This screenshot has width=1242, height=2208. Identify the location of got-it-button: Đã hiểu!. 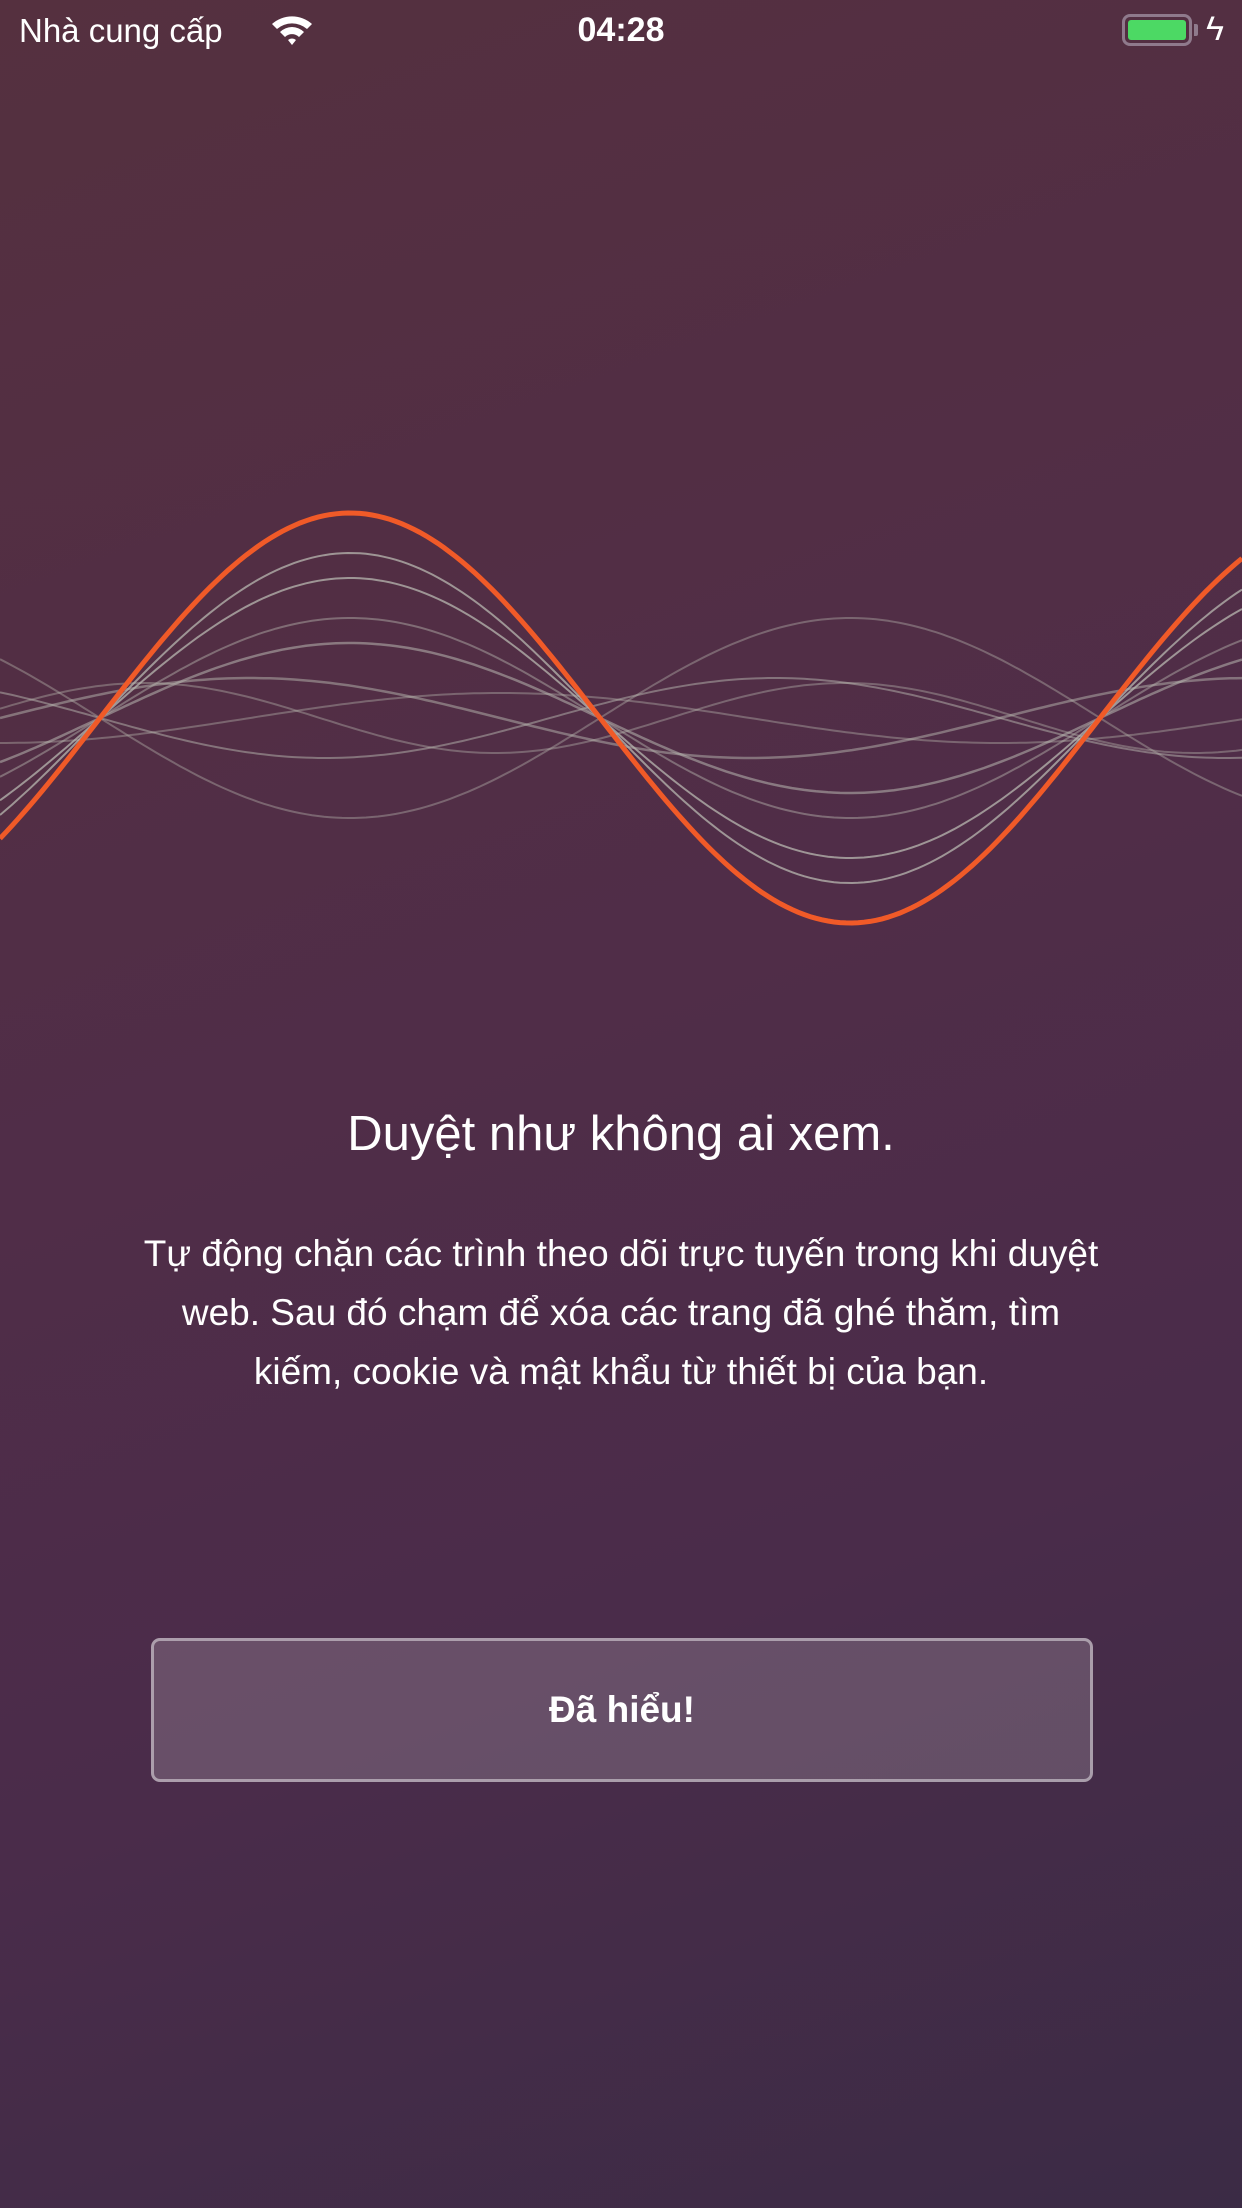
(622, 1710).